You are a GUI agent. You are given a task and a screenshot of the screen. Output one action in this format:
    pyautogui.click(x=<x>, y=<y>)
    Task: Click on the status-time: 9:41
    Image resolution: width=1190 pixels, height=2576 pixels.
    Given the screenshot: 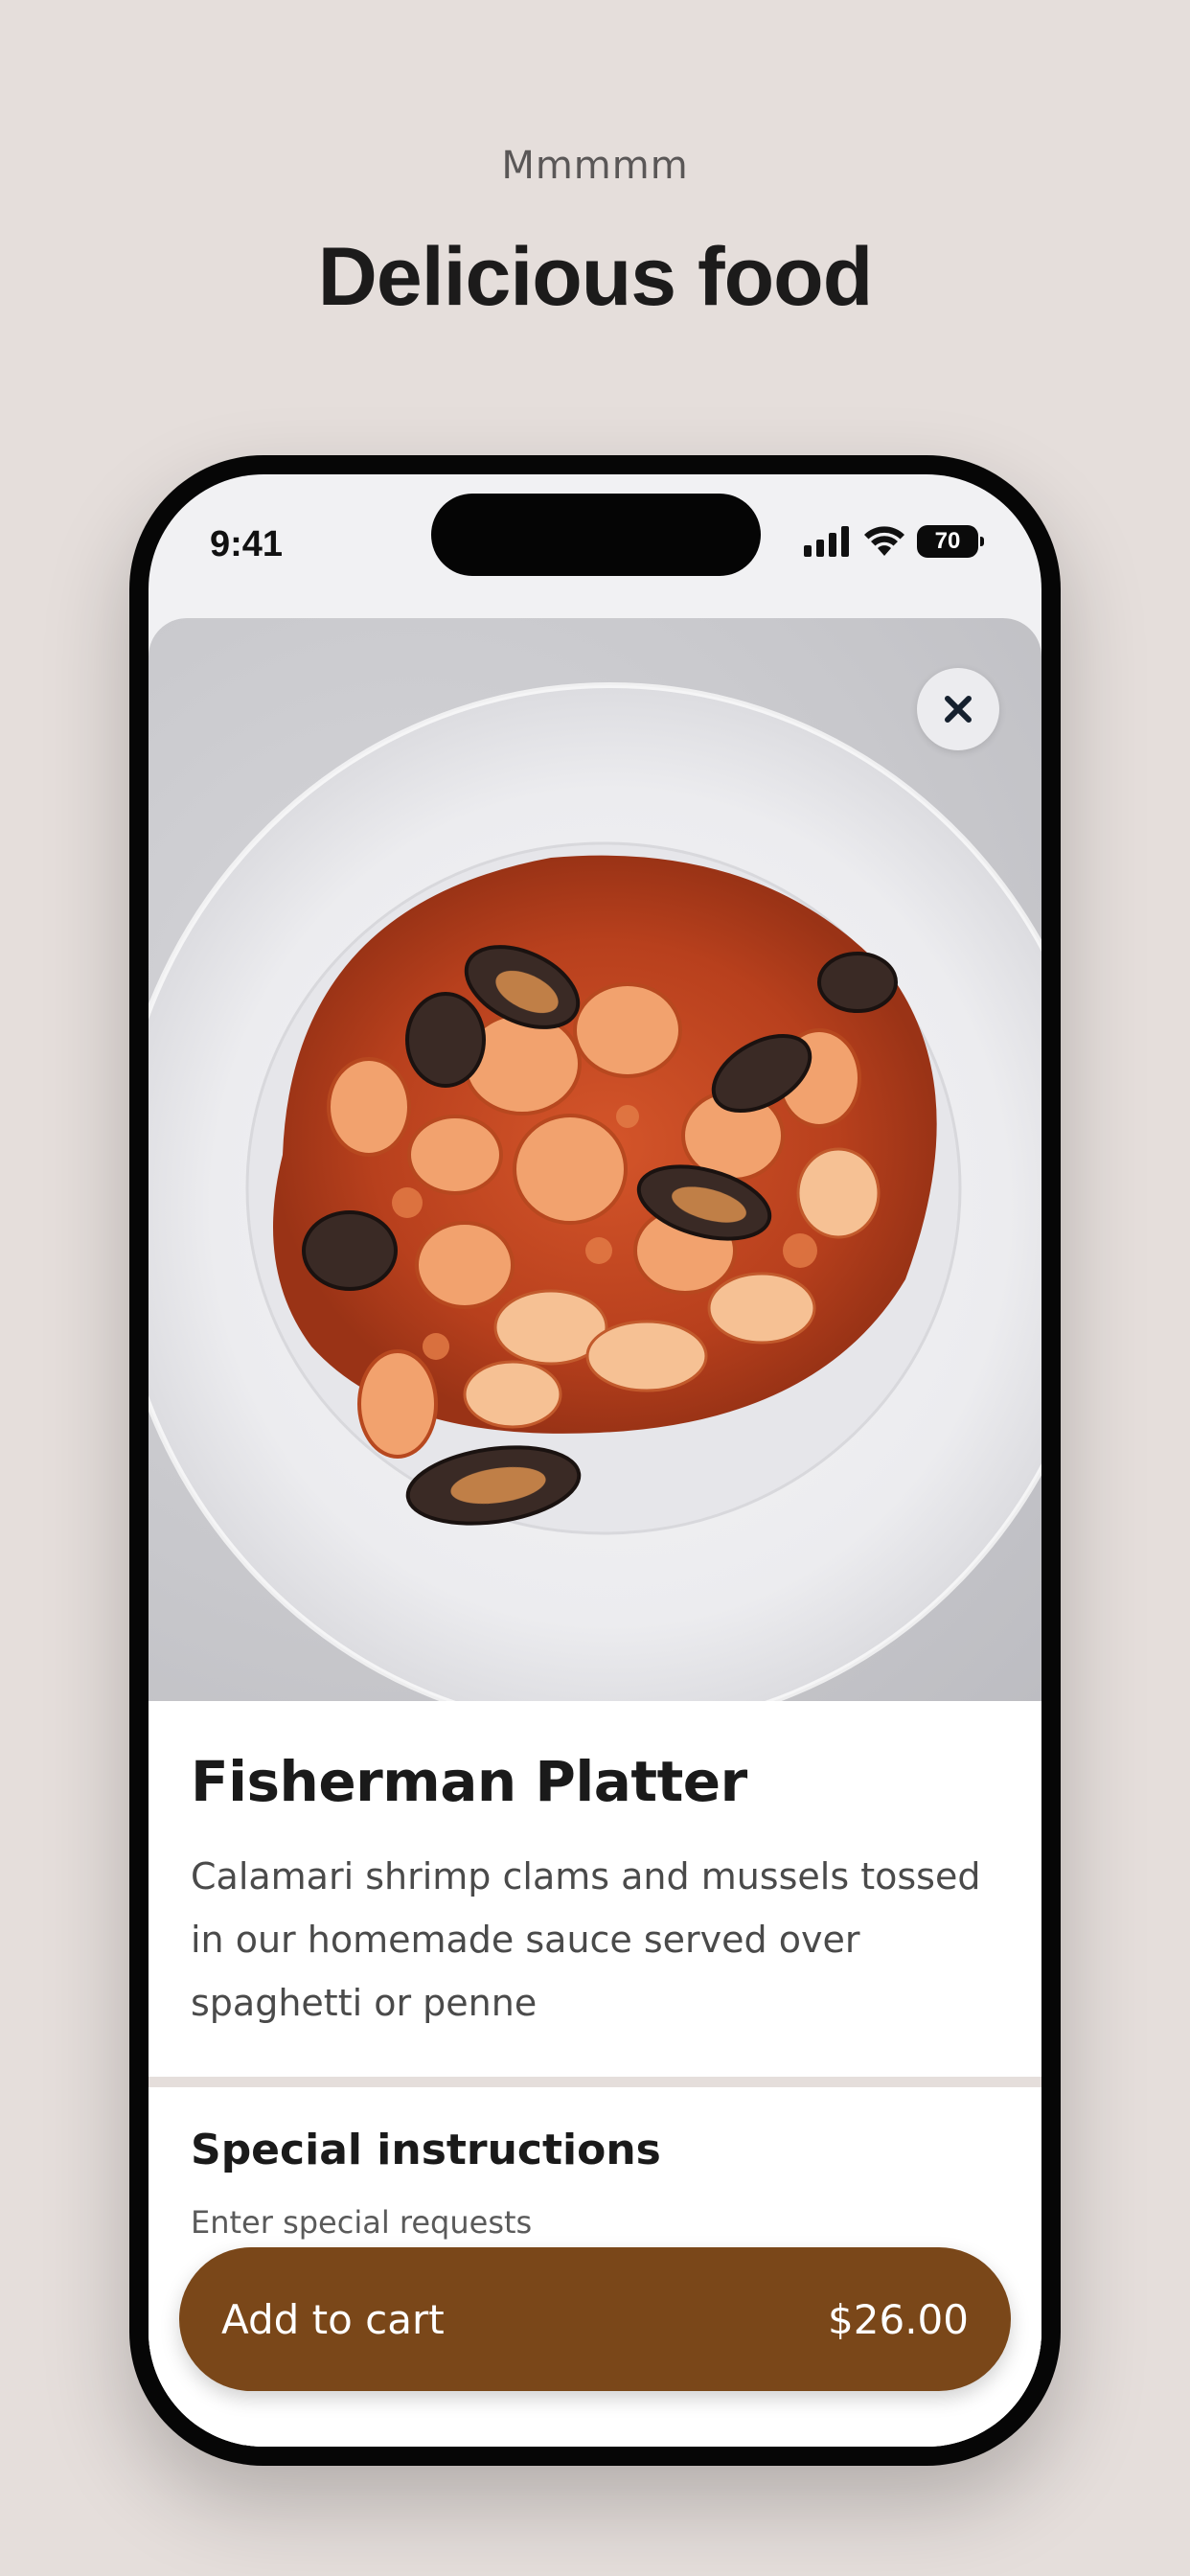 What is the action you would take?
    pyautogui.click(x=247, y=544)
    